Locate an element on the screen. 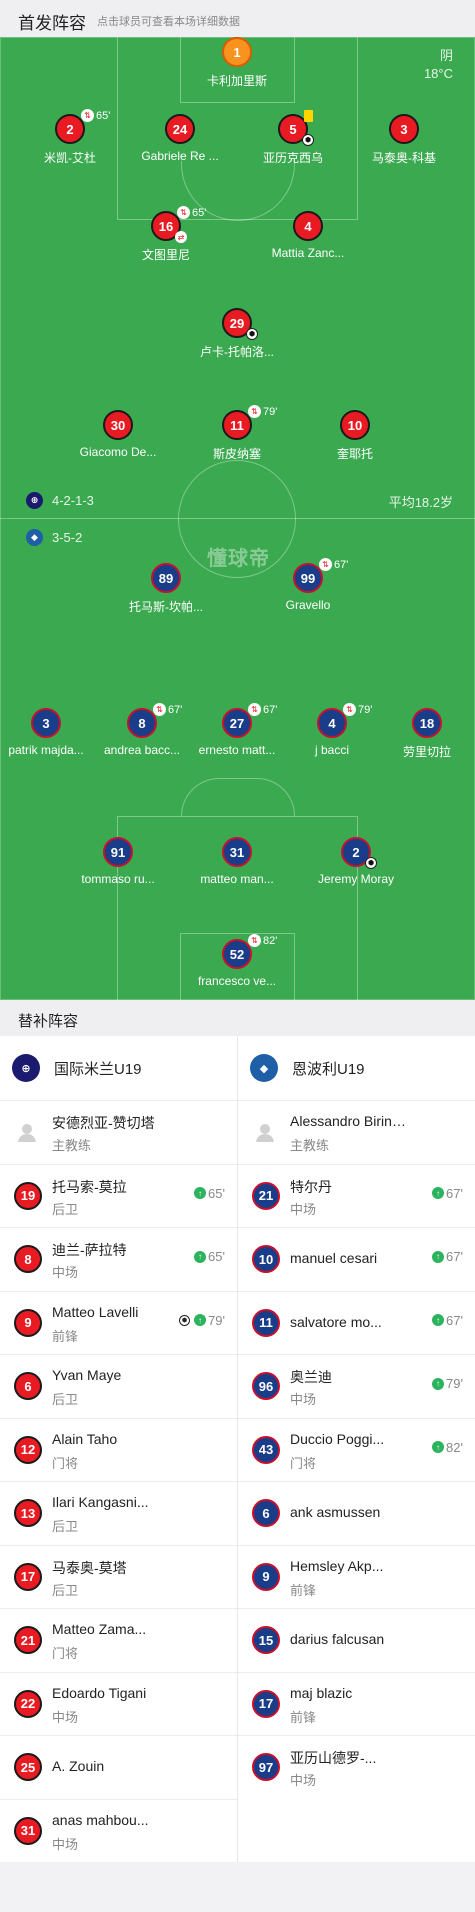 The image size is (475, 1912). away-player: 8 andrea bacc... ⇅ 67' is located at coordinates (142, 735).